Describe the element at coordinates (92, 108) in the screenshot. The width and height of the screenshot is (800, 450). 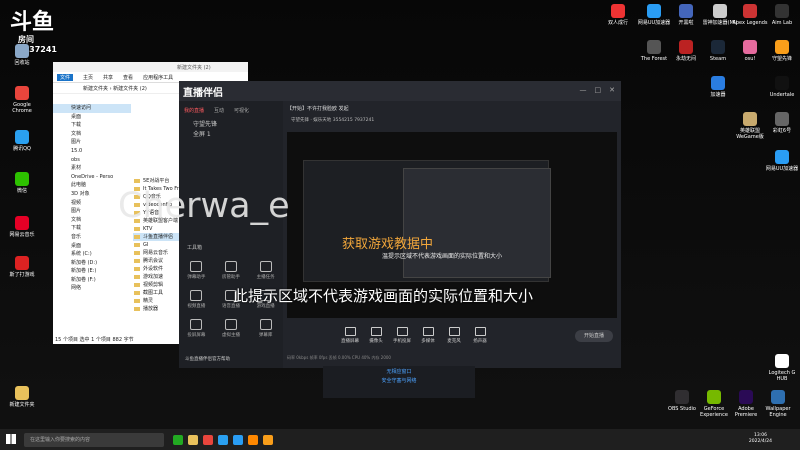
I see `nav-item: 快速访问` at that location.